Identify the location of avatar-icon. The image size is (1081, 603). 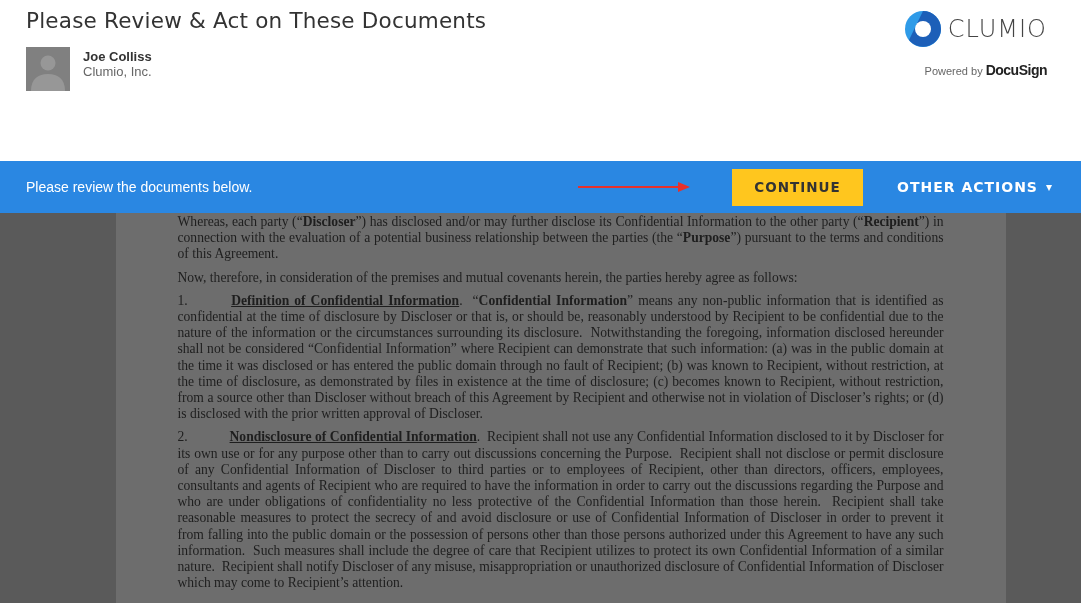
(48, 69).